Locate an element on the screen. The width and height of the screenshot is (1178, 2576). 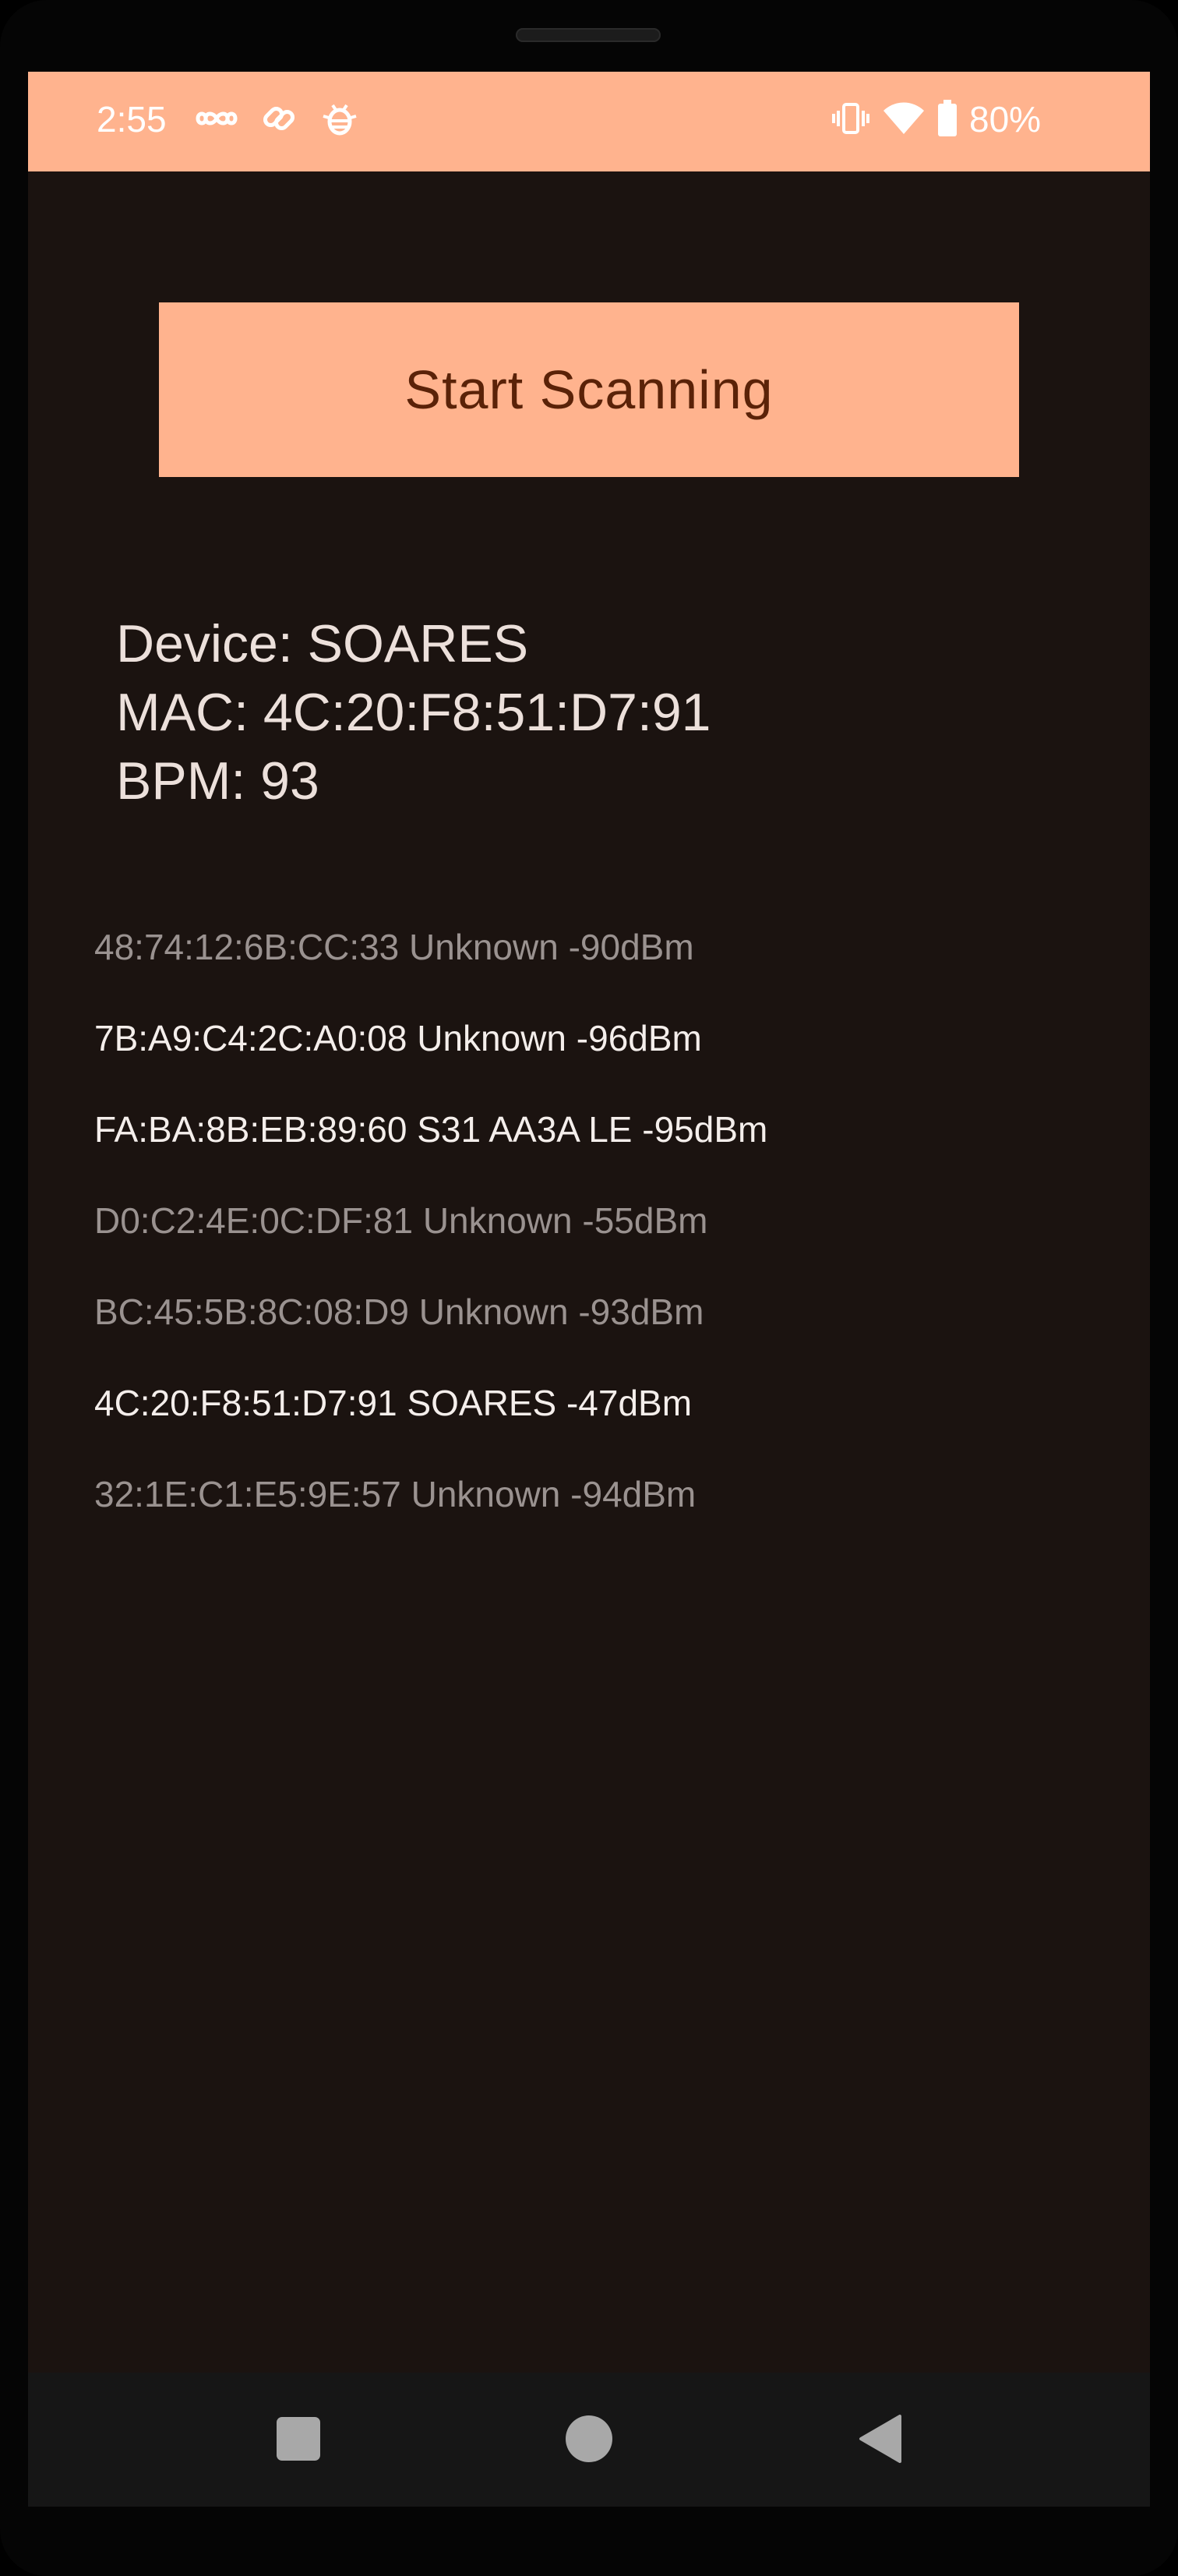
scan-result-item: D0:C2:4E:0C:DF:81 Unknown -55dBm is located at coordinates (600, 1221).